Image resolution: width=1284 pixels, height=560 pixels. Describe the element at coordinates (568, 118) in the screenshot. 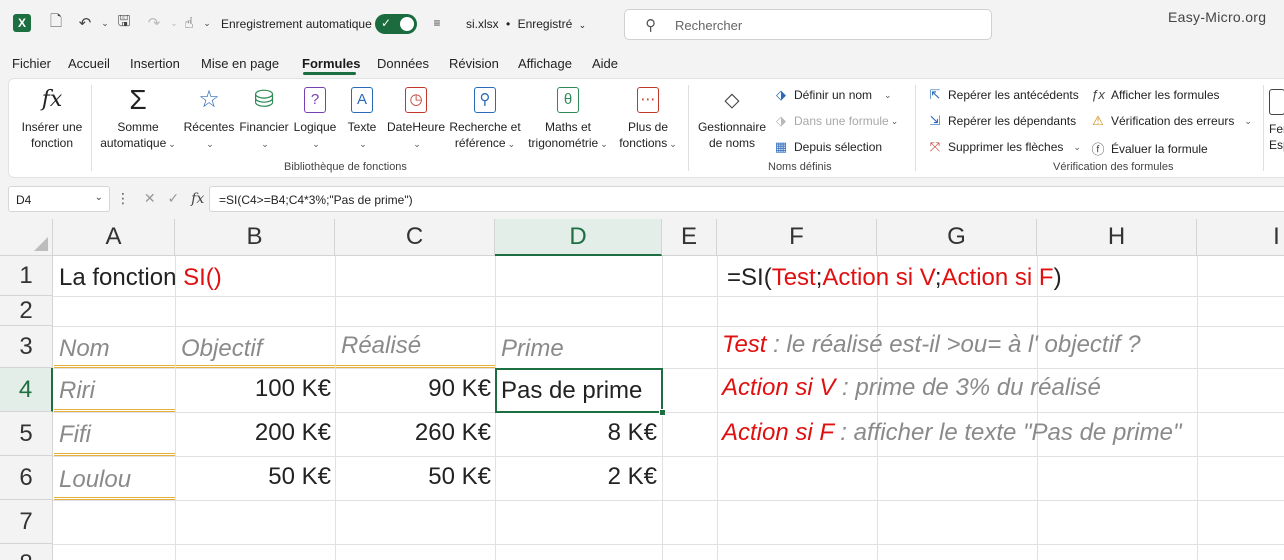

I see `math-trig-functions-button: θ Maths et trigonométrie ⌄` at that location.